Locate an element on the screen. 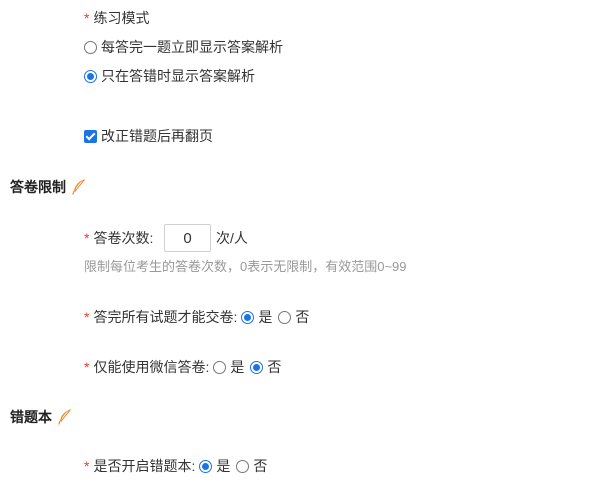 The width and height of the screenshot is (600, 490). page-turn-checkbox is located at coordinates (90, 136).